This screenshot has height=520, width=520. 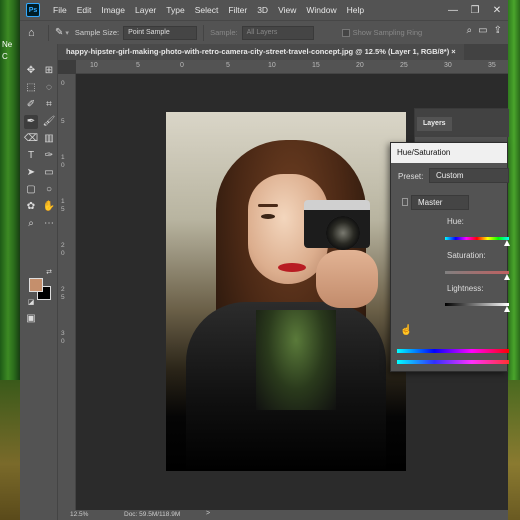 What do you see at coordinates (145, 10) in the screenshot?
I see `menu-layer: Layer` at bounding box center [145, 10].